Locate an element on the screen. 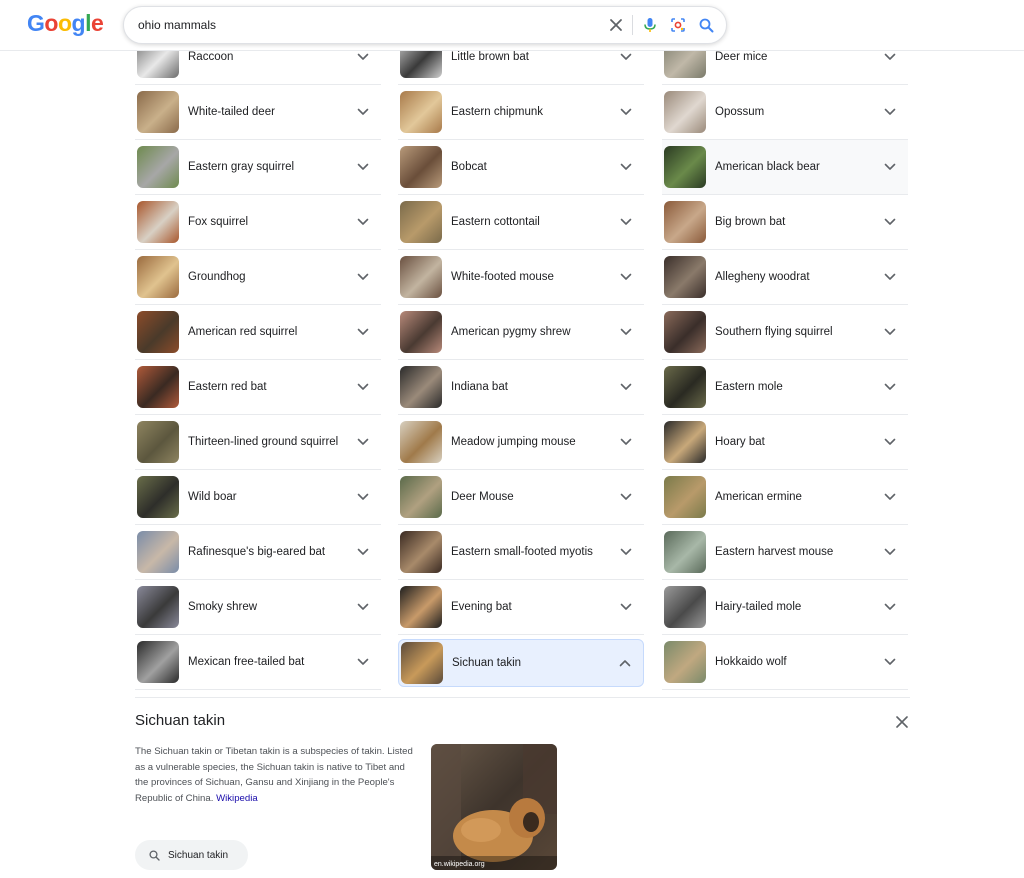 This screenshot has height=878, width=1024. mammal-name: Rafinesque's big-eared bat is located at coordinates (257, 552).